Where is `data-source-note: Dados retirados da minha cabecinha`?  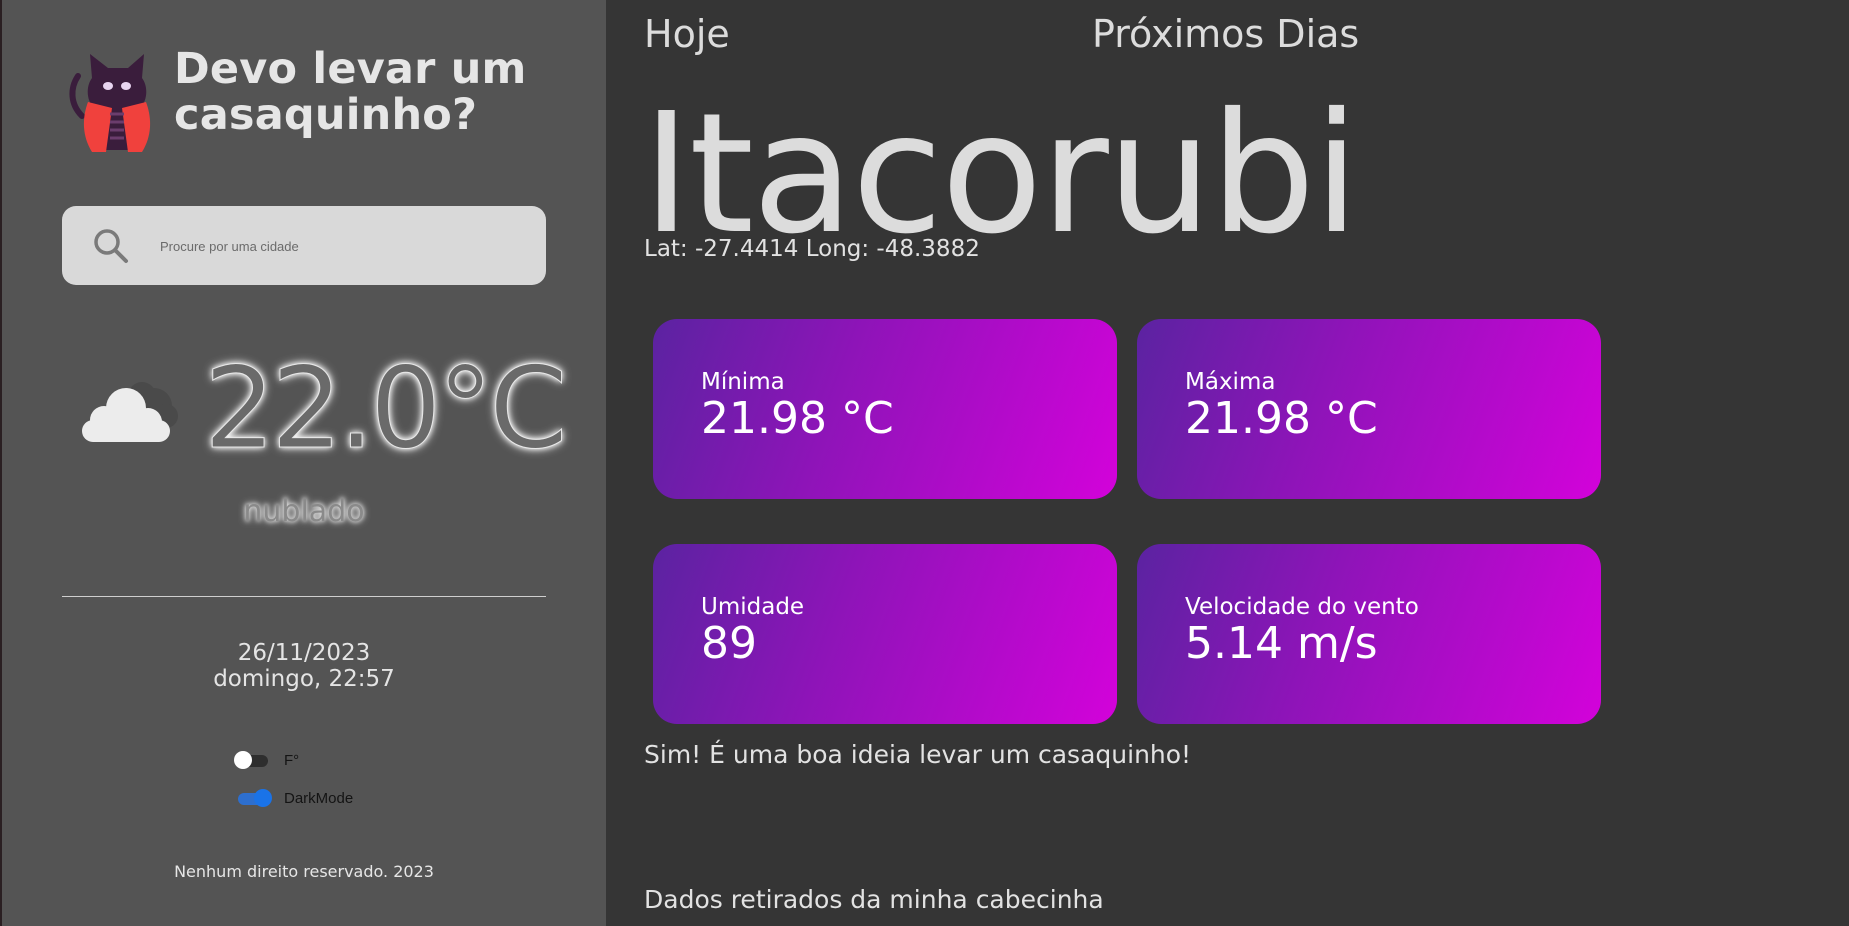
data-source-note: Dados retirados da minha cabecinha is located at coordinates (874, 899).